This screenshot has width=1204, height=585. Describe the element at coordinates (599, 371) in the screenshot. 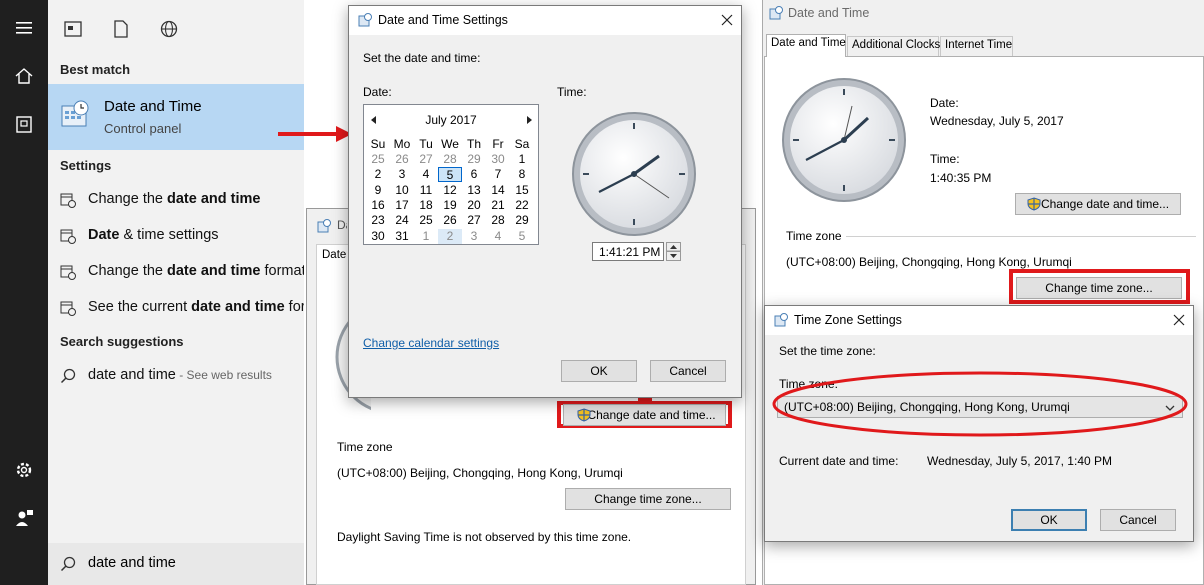

I see `dts-ok-button: OK` at that location.